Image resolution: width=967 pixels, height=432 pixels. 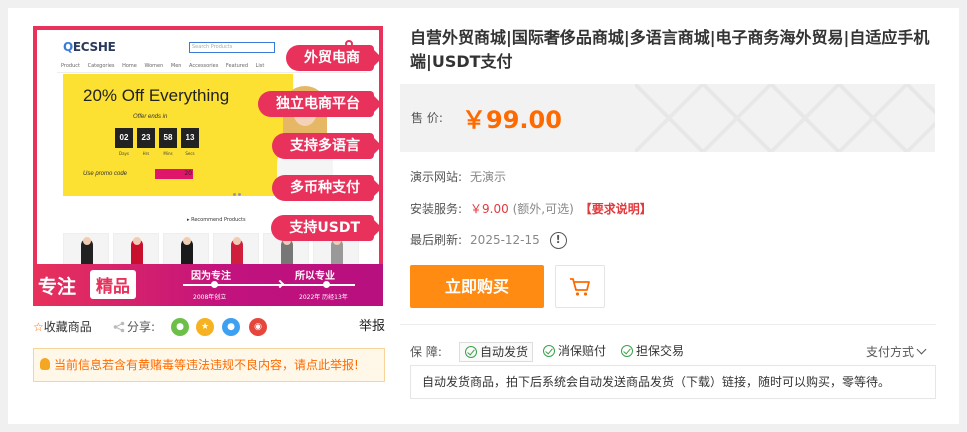 I want to click on milestone-sub: 2022年 历经13年, so click(x=323, y=297).